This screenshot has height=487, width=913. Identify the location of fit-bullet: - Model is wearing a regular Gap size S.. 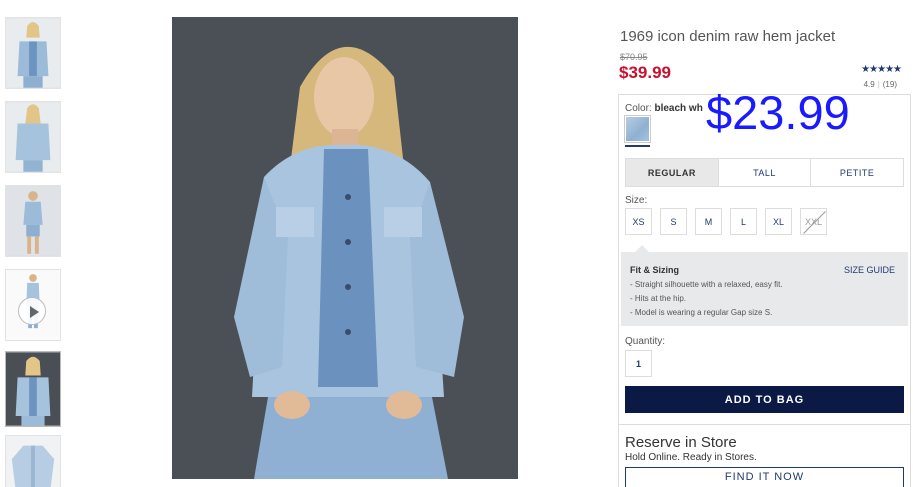
(701, 312).